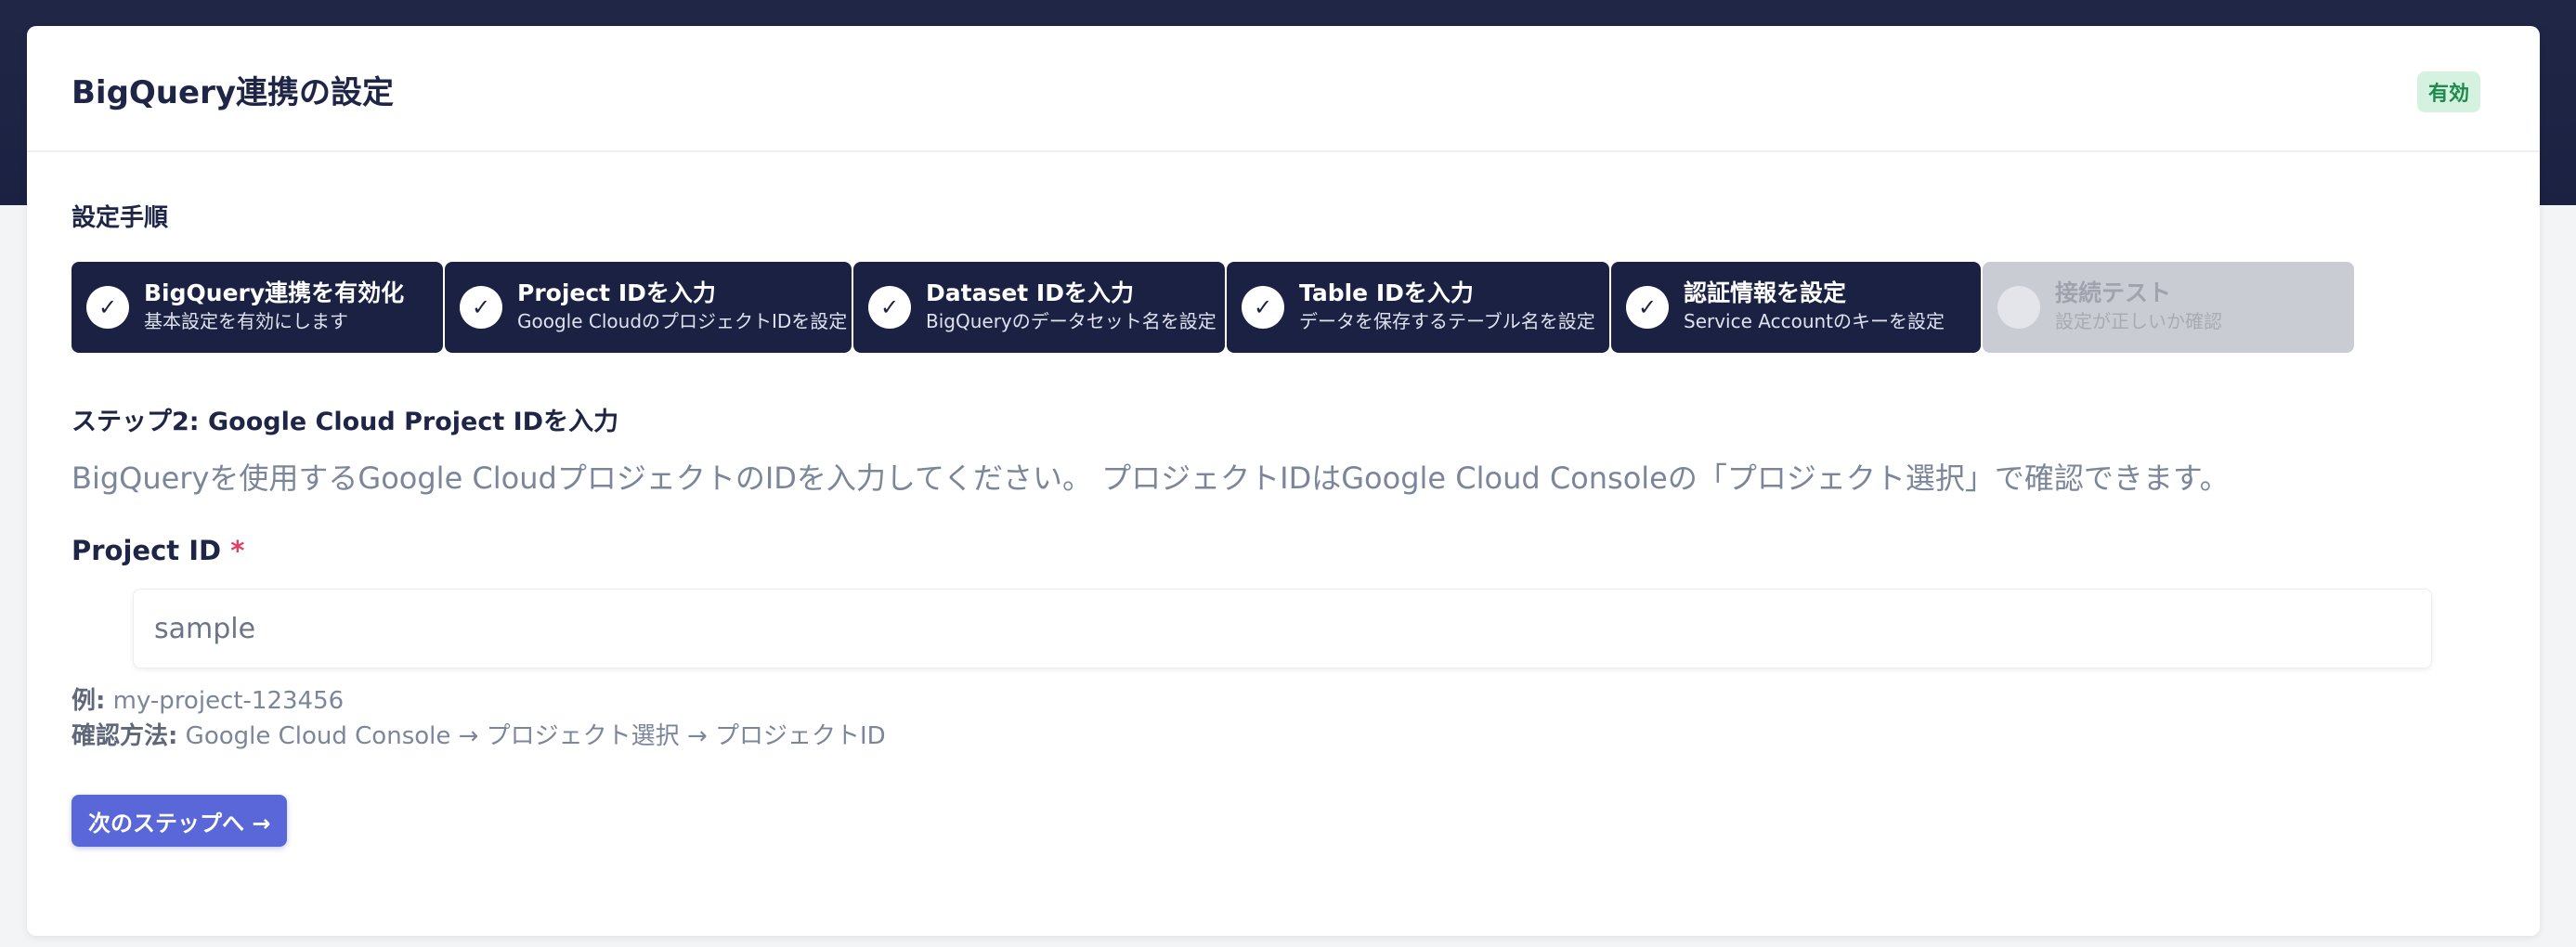  I want to click on step-title: 認証情報を設定, so click(1765, 292).